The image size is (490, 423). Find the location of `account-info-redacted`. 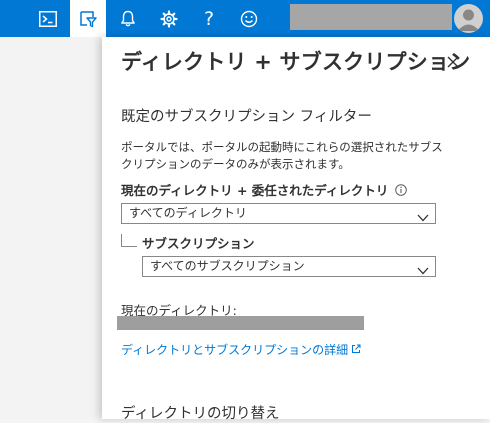

account-info-redacted is located at coordinates (371, 17).